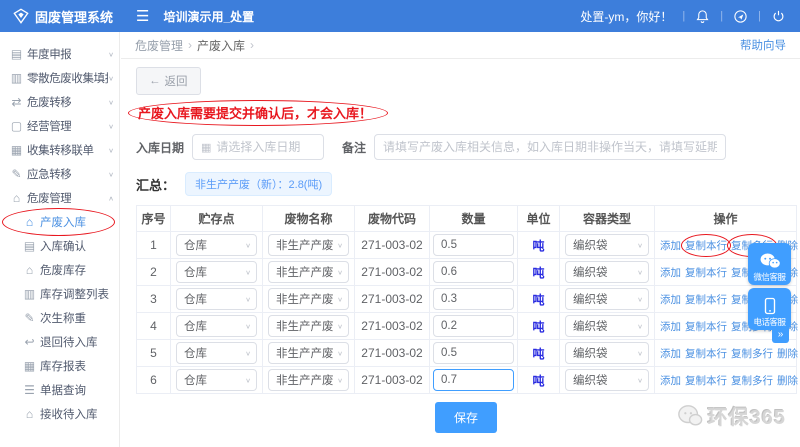  What do you see at coordinates (59, 174) in the screenshot?
I see `sidebar-item: ✎ 应急转移 ∨` at bounding box center [59, 174].